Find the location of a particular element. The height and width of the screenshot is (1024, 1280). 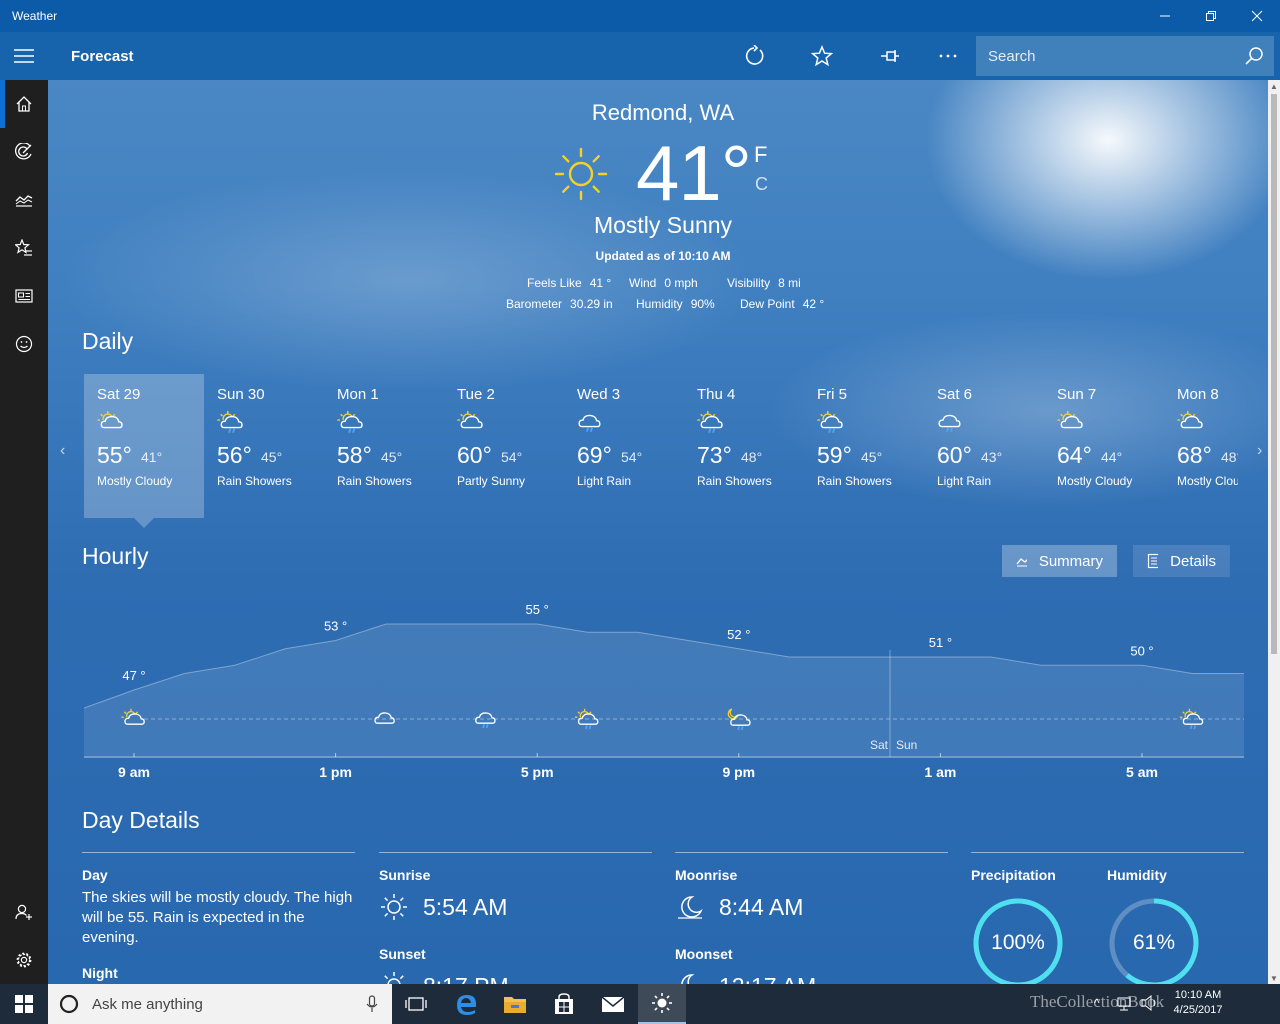

details-view-button: Details is located at coordinates (1181, 561).